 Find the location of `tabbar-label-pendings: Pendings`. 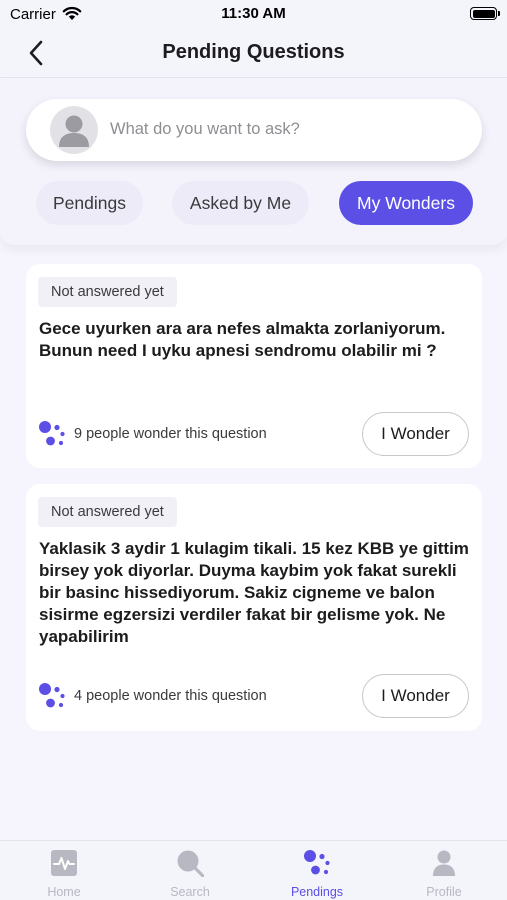

tabbar-label-pendings: Pendings is located at coordinates (317, 892).